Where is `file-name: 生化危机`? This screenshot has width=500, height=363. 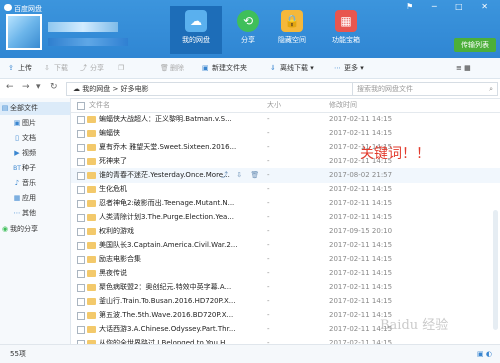
file-name: 生化危机 is located at coordinates (173, 189).